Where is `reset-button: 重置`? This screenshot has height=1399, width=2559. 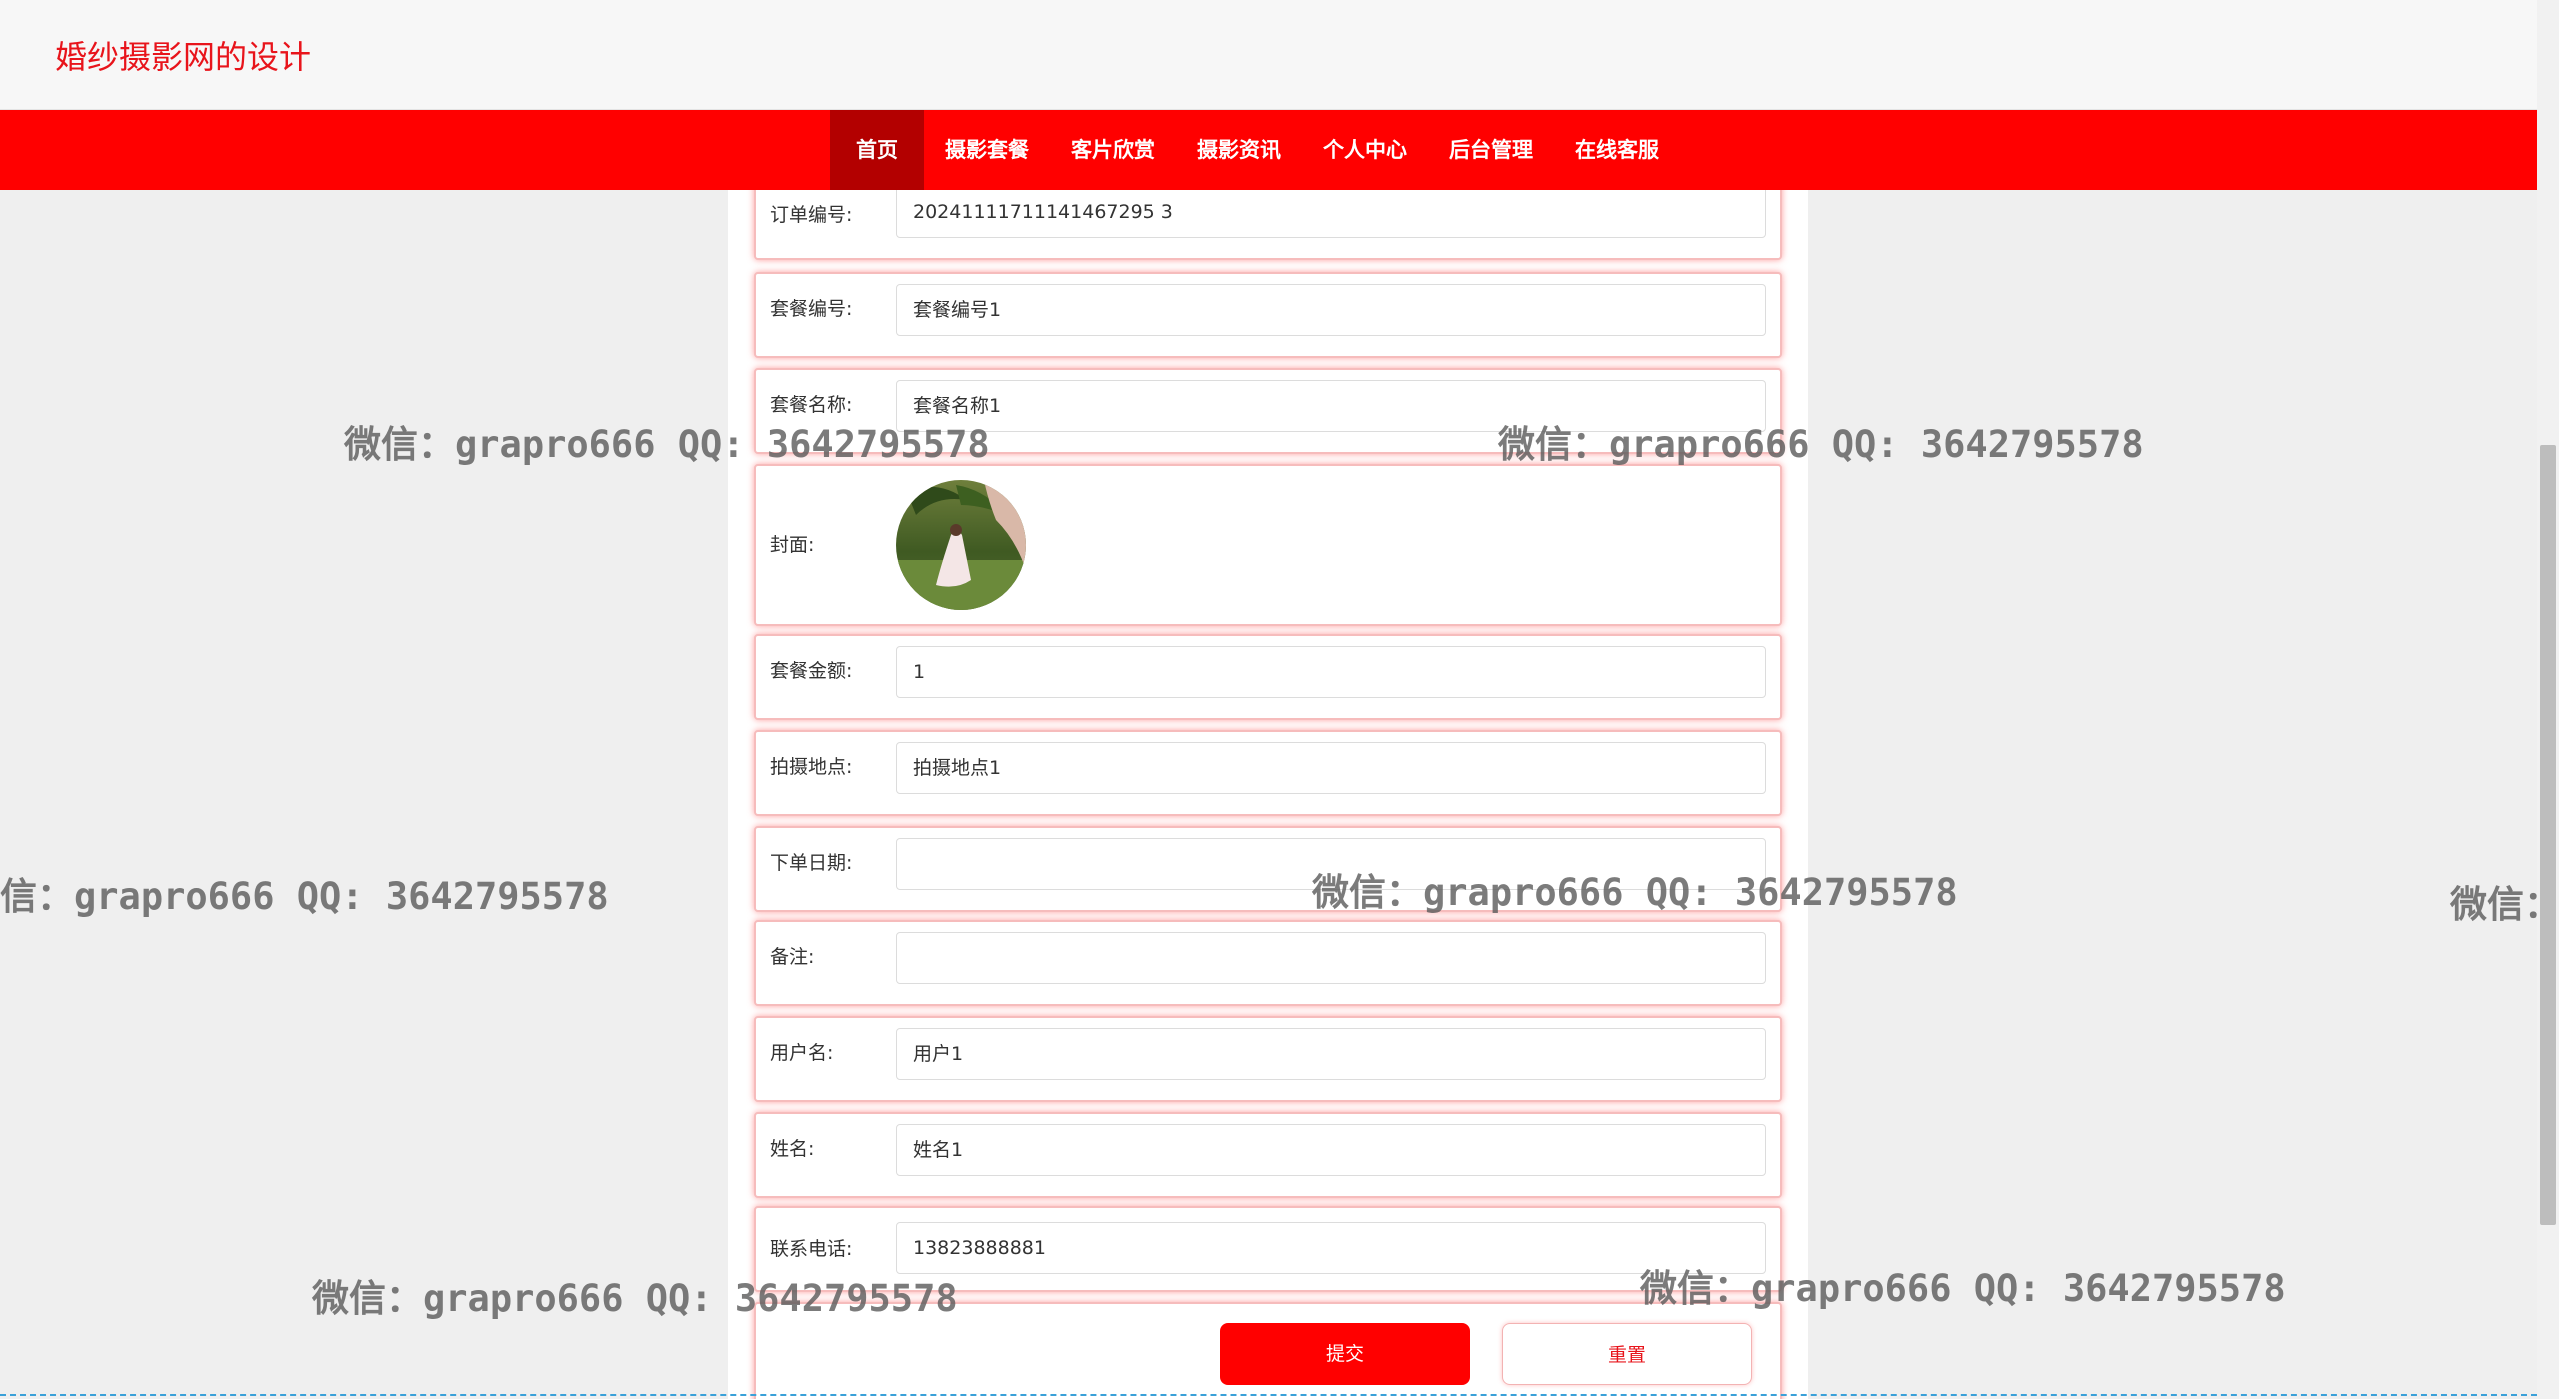
reset-button: 重置 is located at coordinates (1627, 1354).